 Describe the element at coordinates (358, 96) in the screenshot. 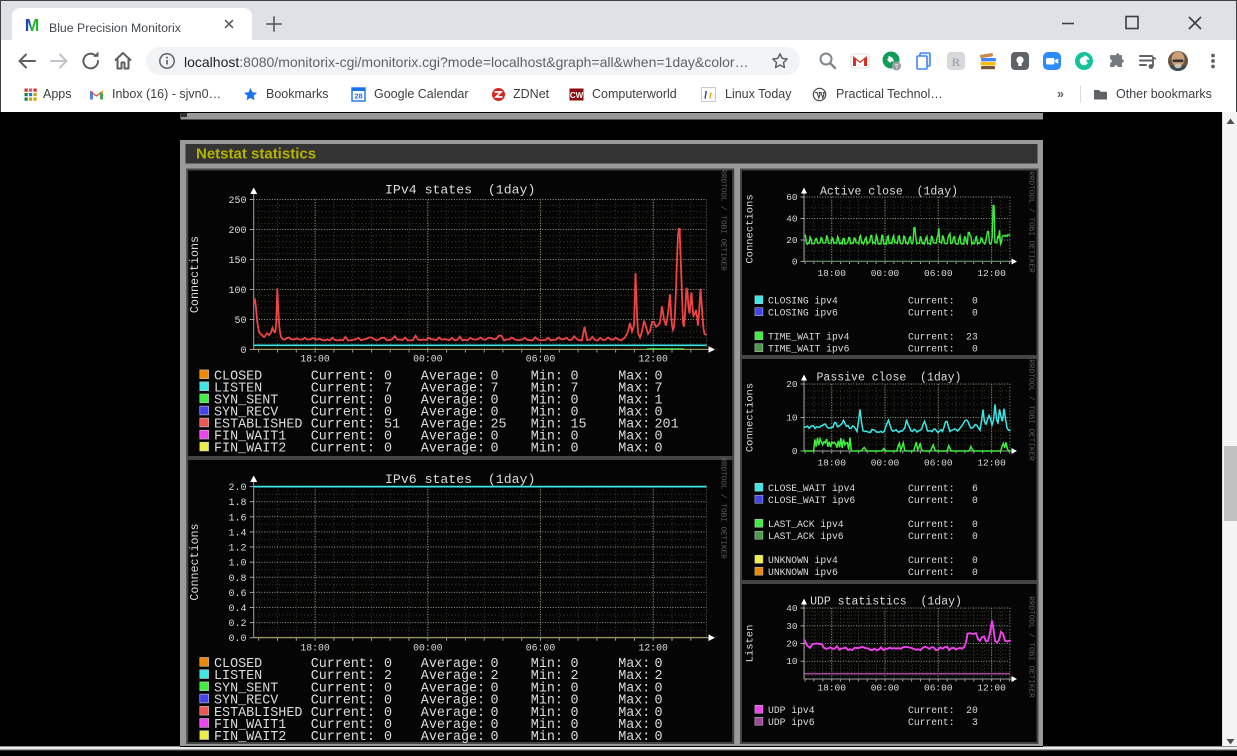

I see `svg-text: 28` at that location.